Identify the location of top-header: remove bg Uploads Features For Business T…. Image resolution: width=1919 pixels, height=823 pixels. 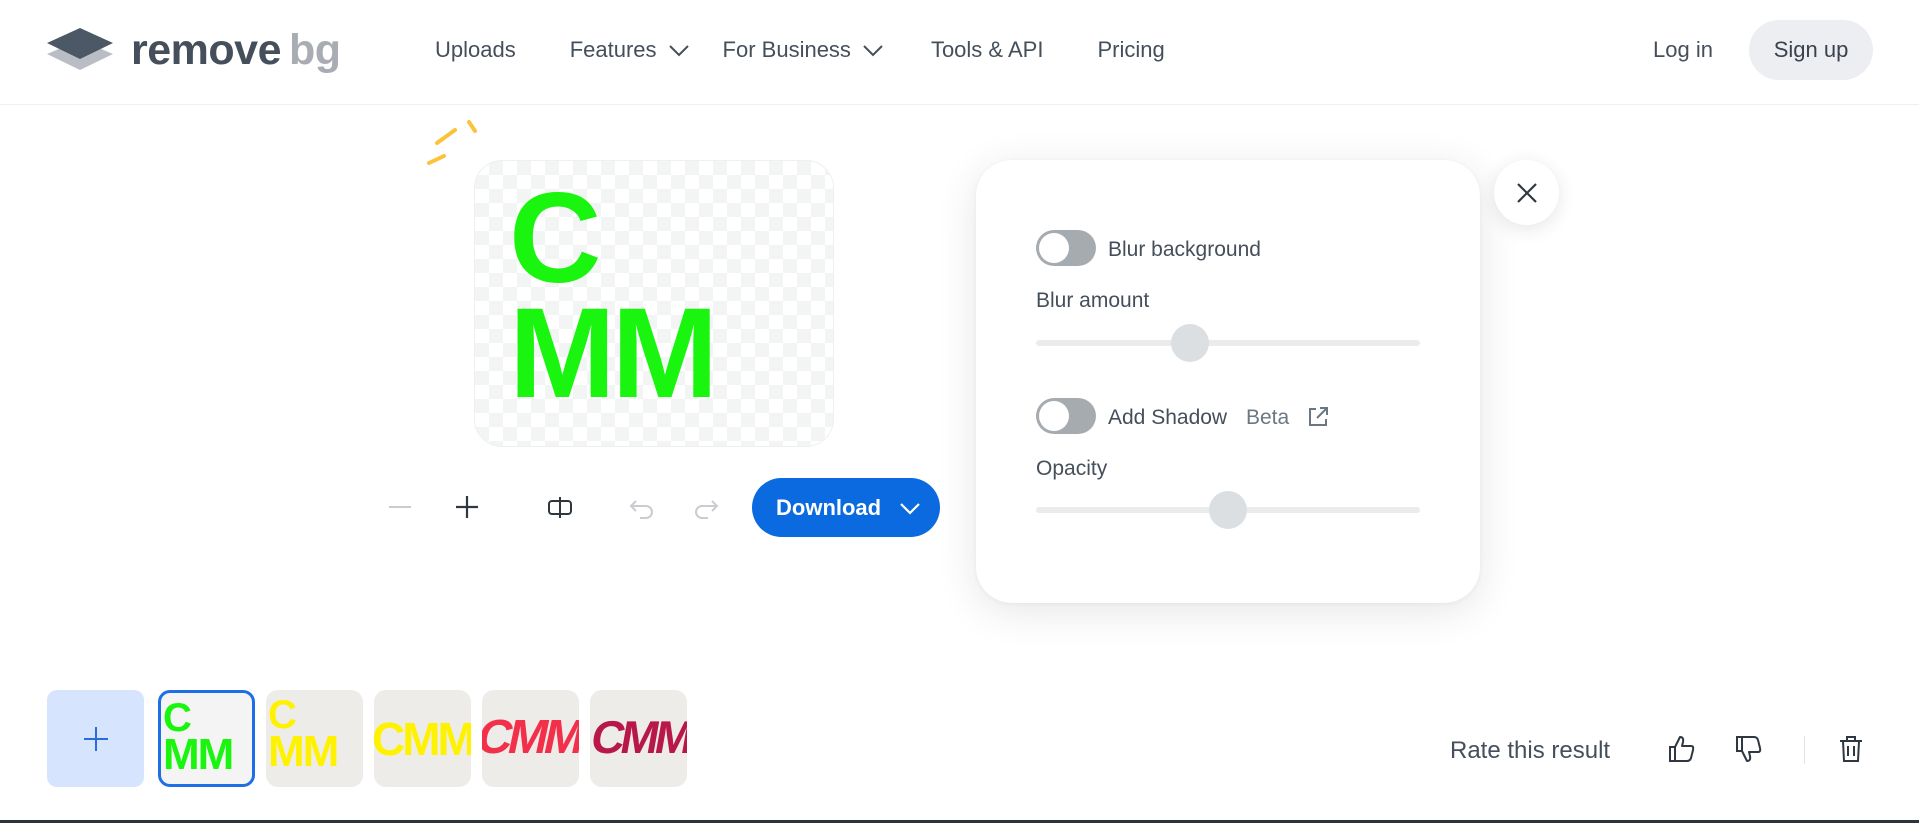
(959, 52).